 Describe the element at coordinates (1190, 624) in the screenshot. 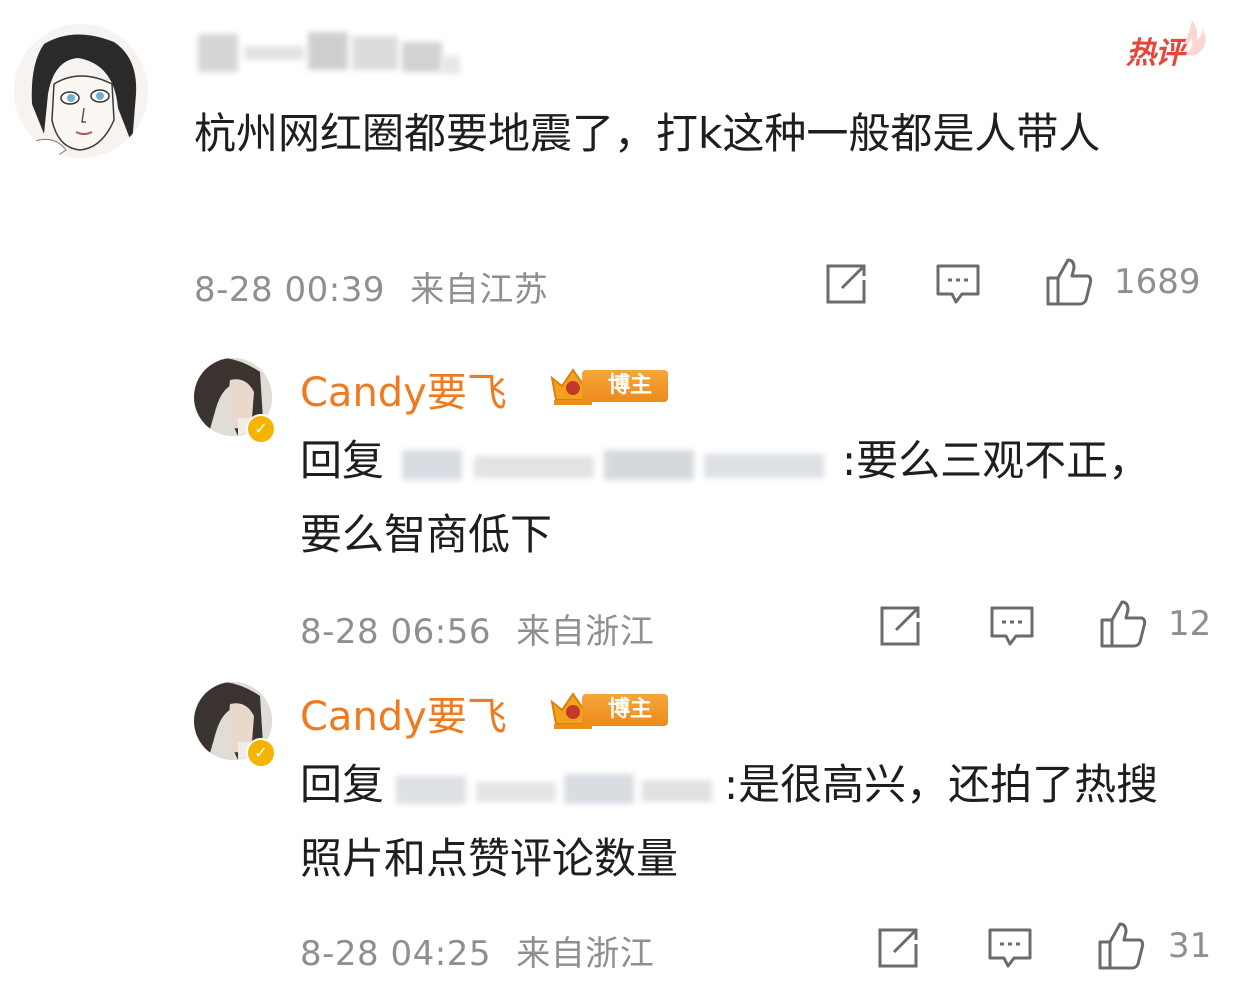

I see `like-count: 12` at that location.